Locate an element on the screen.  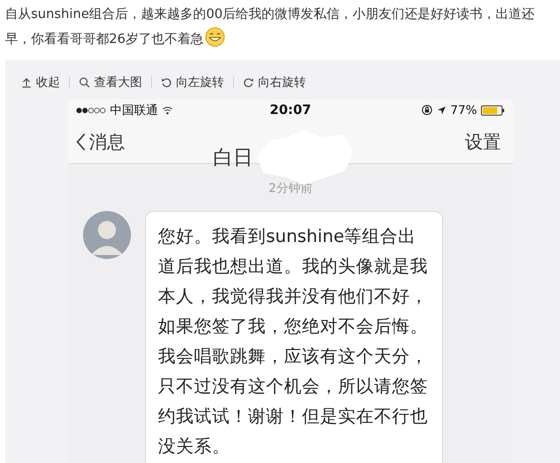
grin-emoji-icon is located at coordinates (214, 37).